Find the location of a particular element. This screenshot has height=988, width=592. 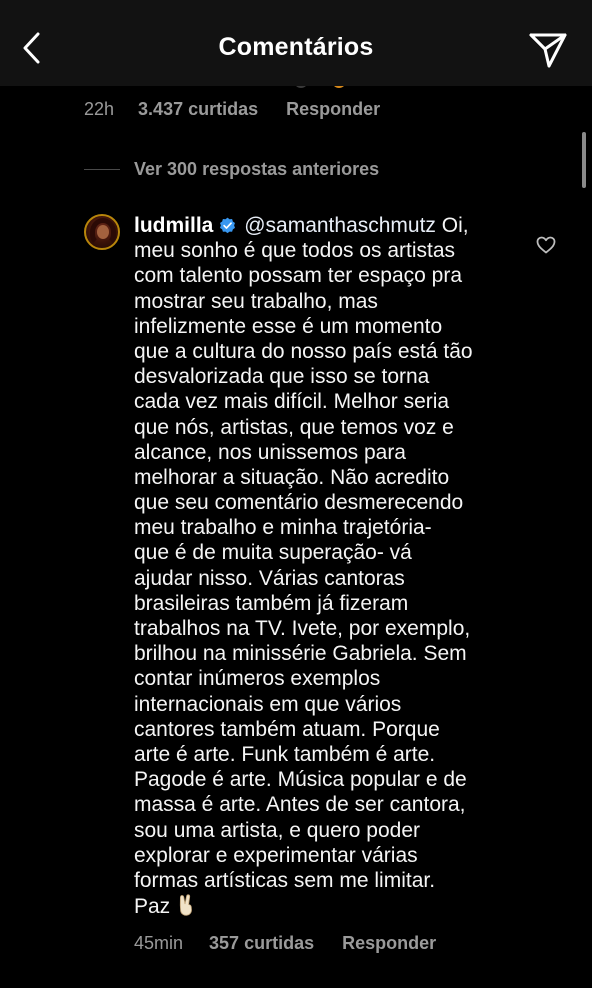

comment-line-last: Paz is located at coordinates (320, 905).